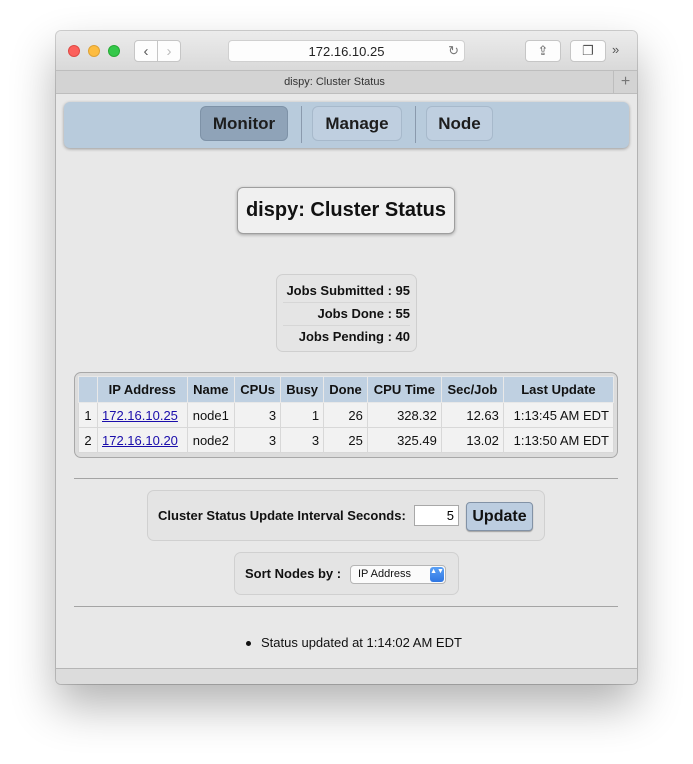  I want to click on show-tabs-button: ❐, so click(588, 51).